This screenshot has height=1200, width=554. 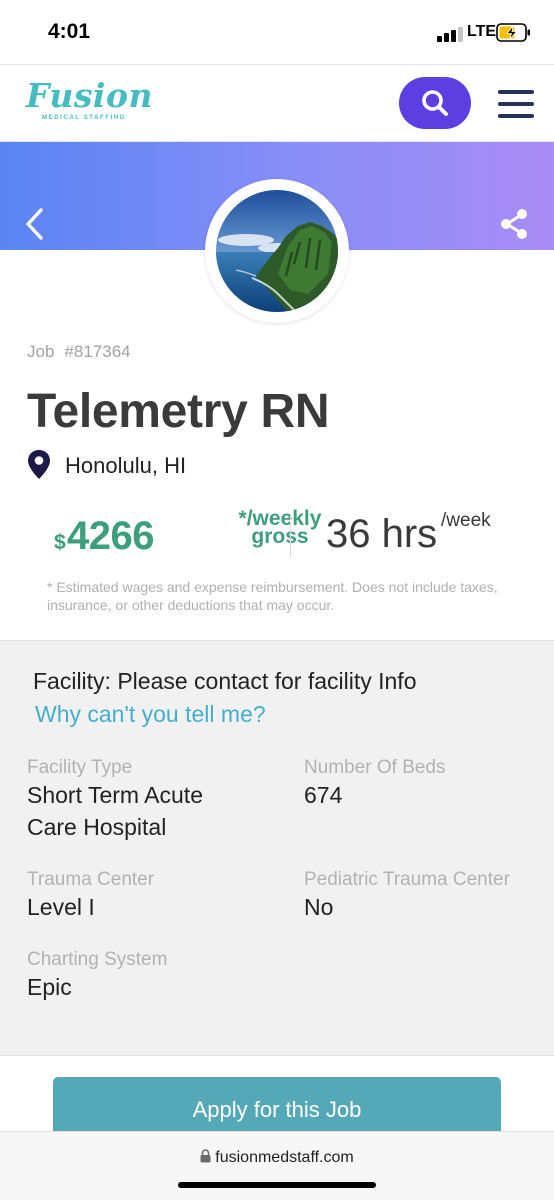 I want to click on facility-type-label: Facility Type, so click(x=80, y=767).